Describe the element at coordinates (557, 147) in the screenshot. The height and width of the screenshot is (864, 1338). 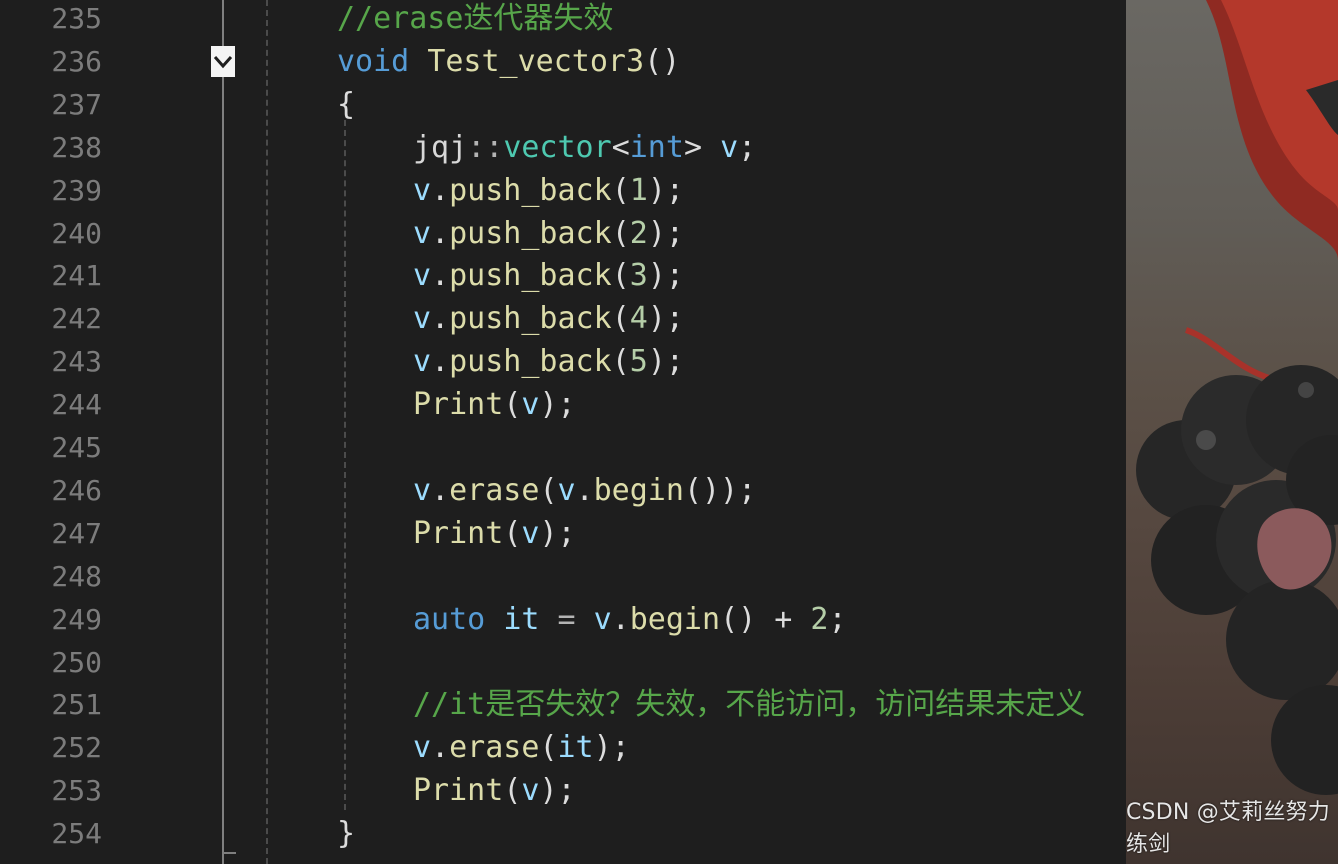
I see `token-type: vector` at that location.